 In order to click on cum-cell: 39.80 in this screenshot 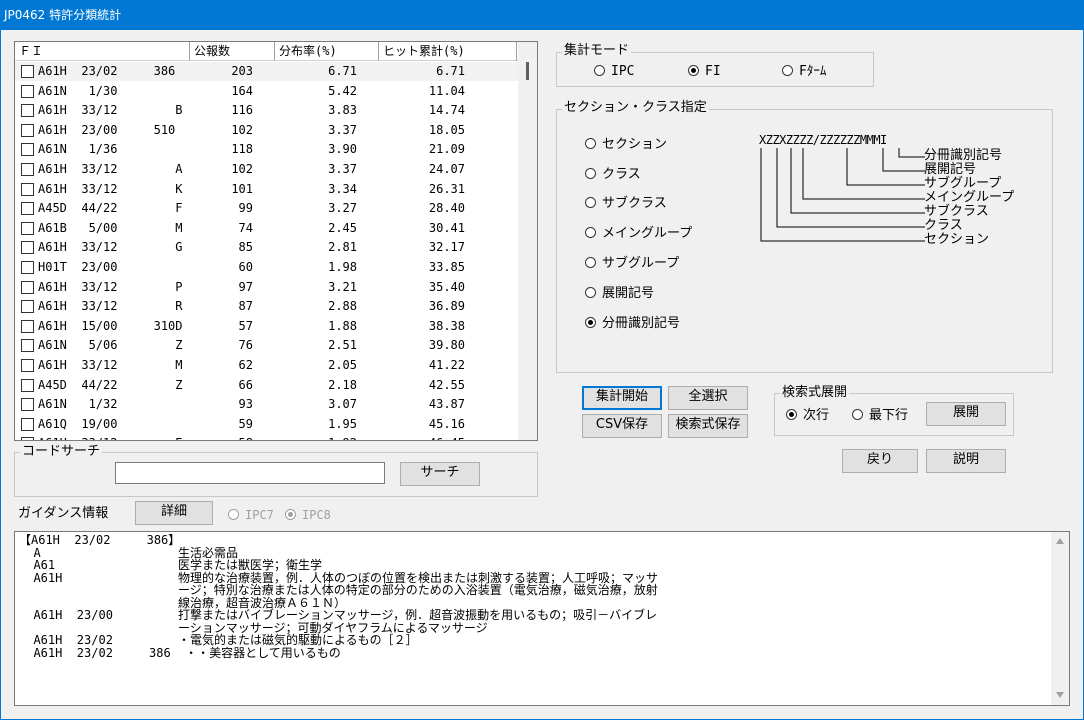, I will do `click(446, 345)`.